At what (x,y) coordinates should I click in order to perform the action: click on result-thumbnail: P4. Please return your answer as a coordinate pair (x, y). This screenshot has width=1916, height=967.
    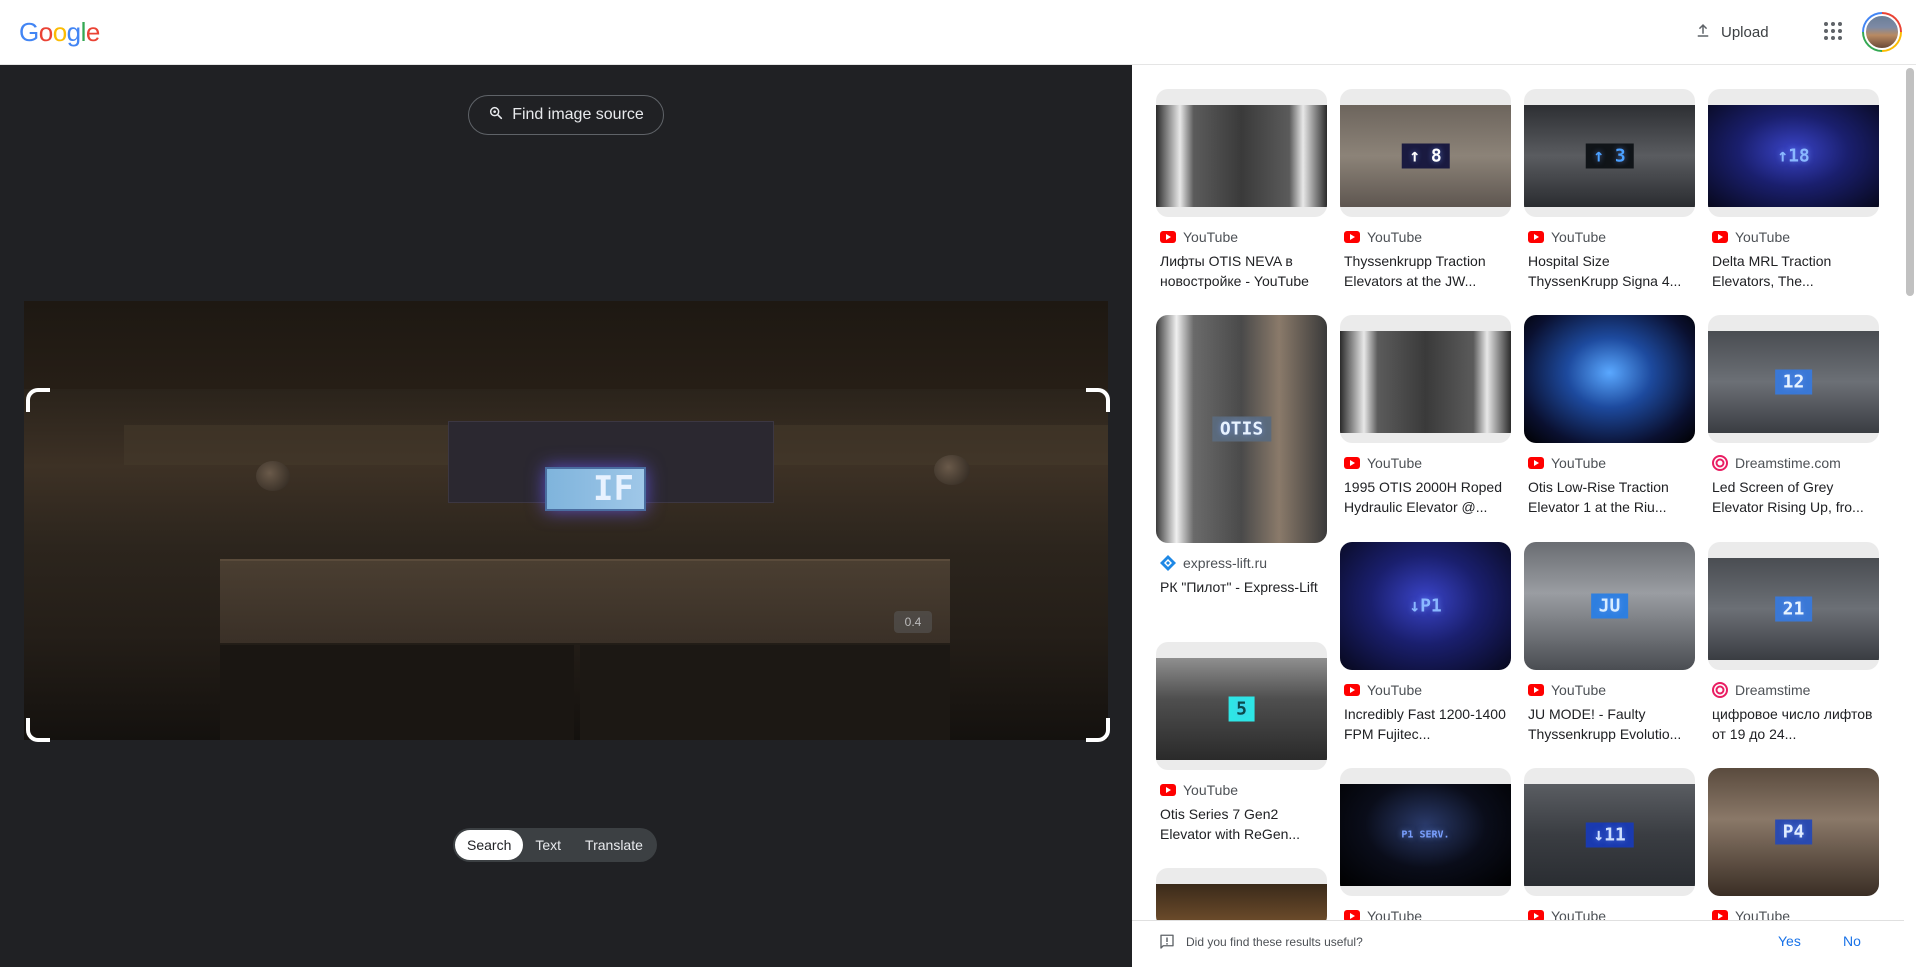
    Looking at the image, I should click on (1793, 832).